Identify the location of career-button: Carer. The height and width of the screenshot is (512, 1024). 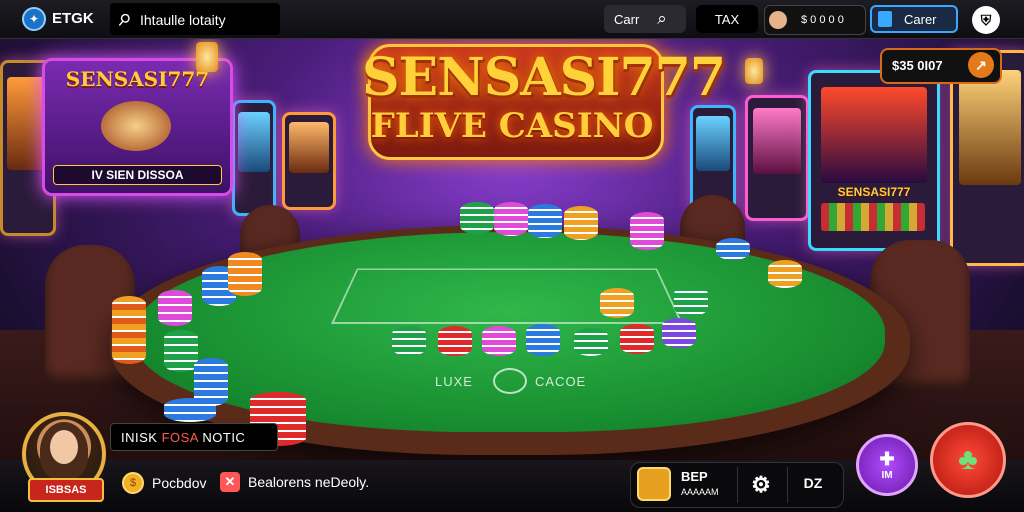
(914, 19).